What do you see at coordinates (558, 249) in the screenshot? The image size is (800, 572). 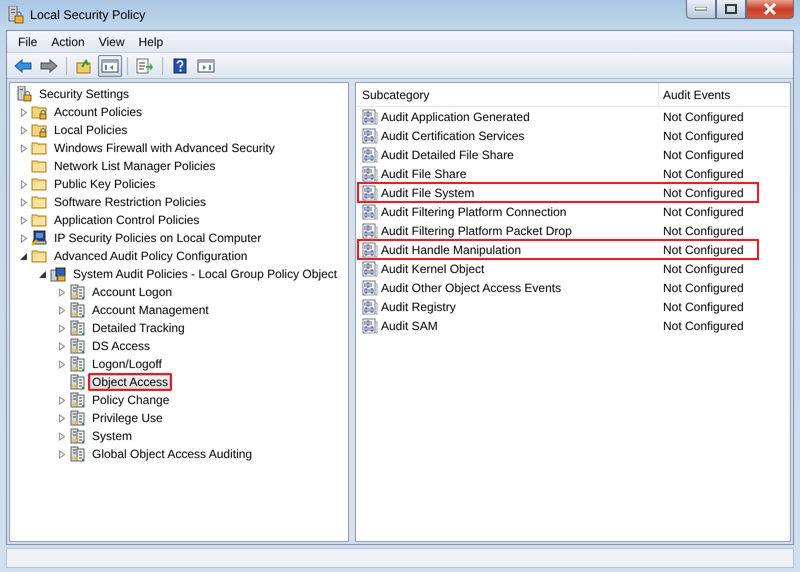 I see `list-row: Audit Handle Manipulation Not Configured` at bounding box center [558, 249].